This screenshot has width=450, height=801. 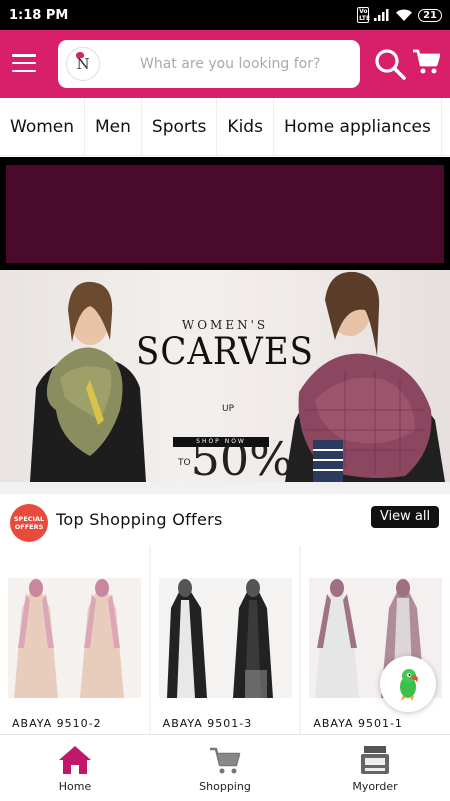 What do you see at coordinates (225, 488) in the screenshot?
I see `section-divider` at bounding box center [225, 488].